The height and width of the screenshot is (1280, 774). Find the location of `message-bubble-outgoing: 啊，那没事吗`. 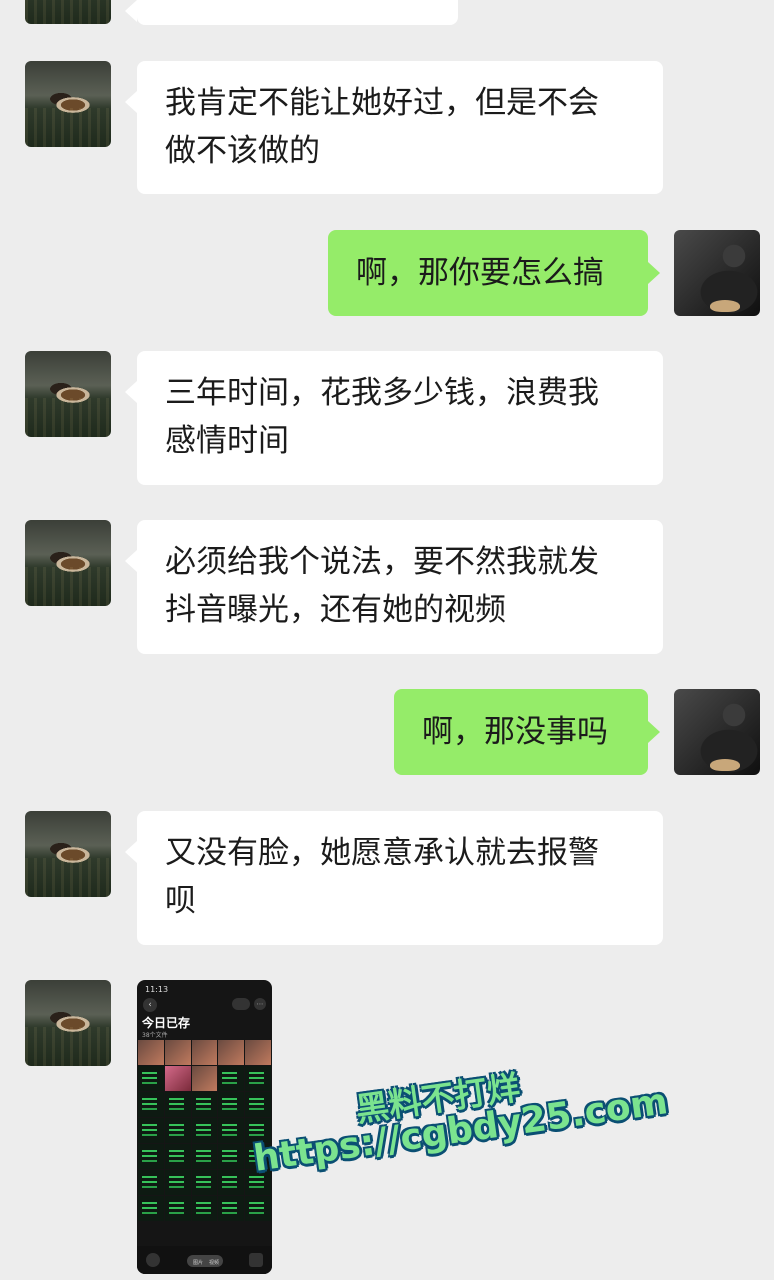

message-bubble-outgoing: 啊，那没事吗 is located at coordinates (527, 732).